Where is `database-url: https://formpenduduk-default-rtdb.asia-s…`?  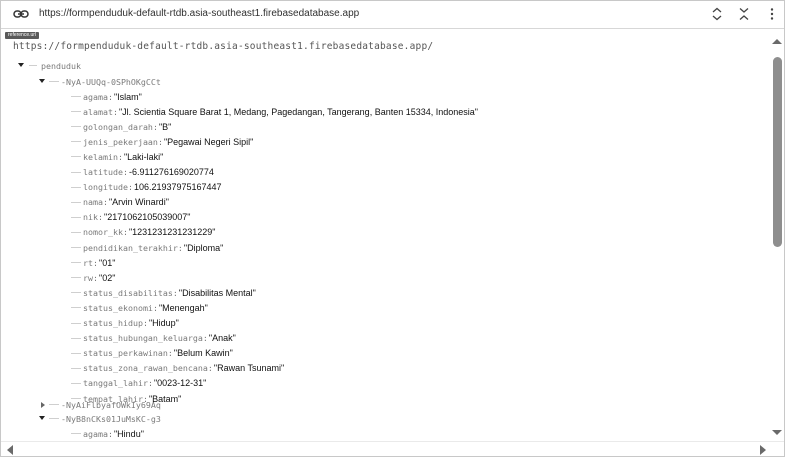 database-url: https://formpenduduk-default-rtdb.asia-s… is located at coordinates (199, 13).